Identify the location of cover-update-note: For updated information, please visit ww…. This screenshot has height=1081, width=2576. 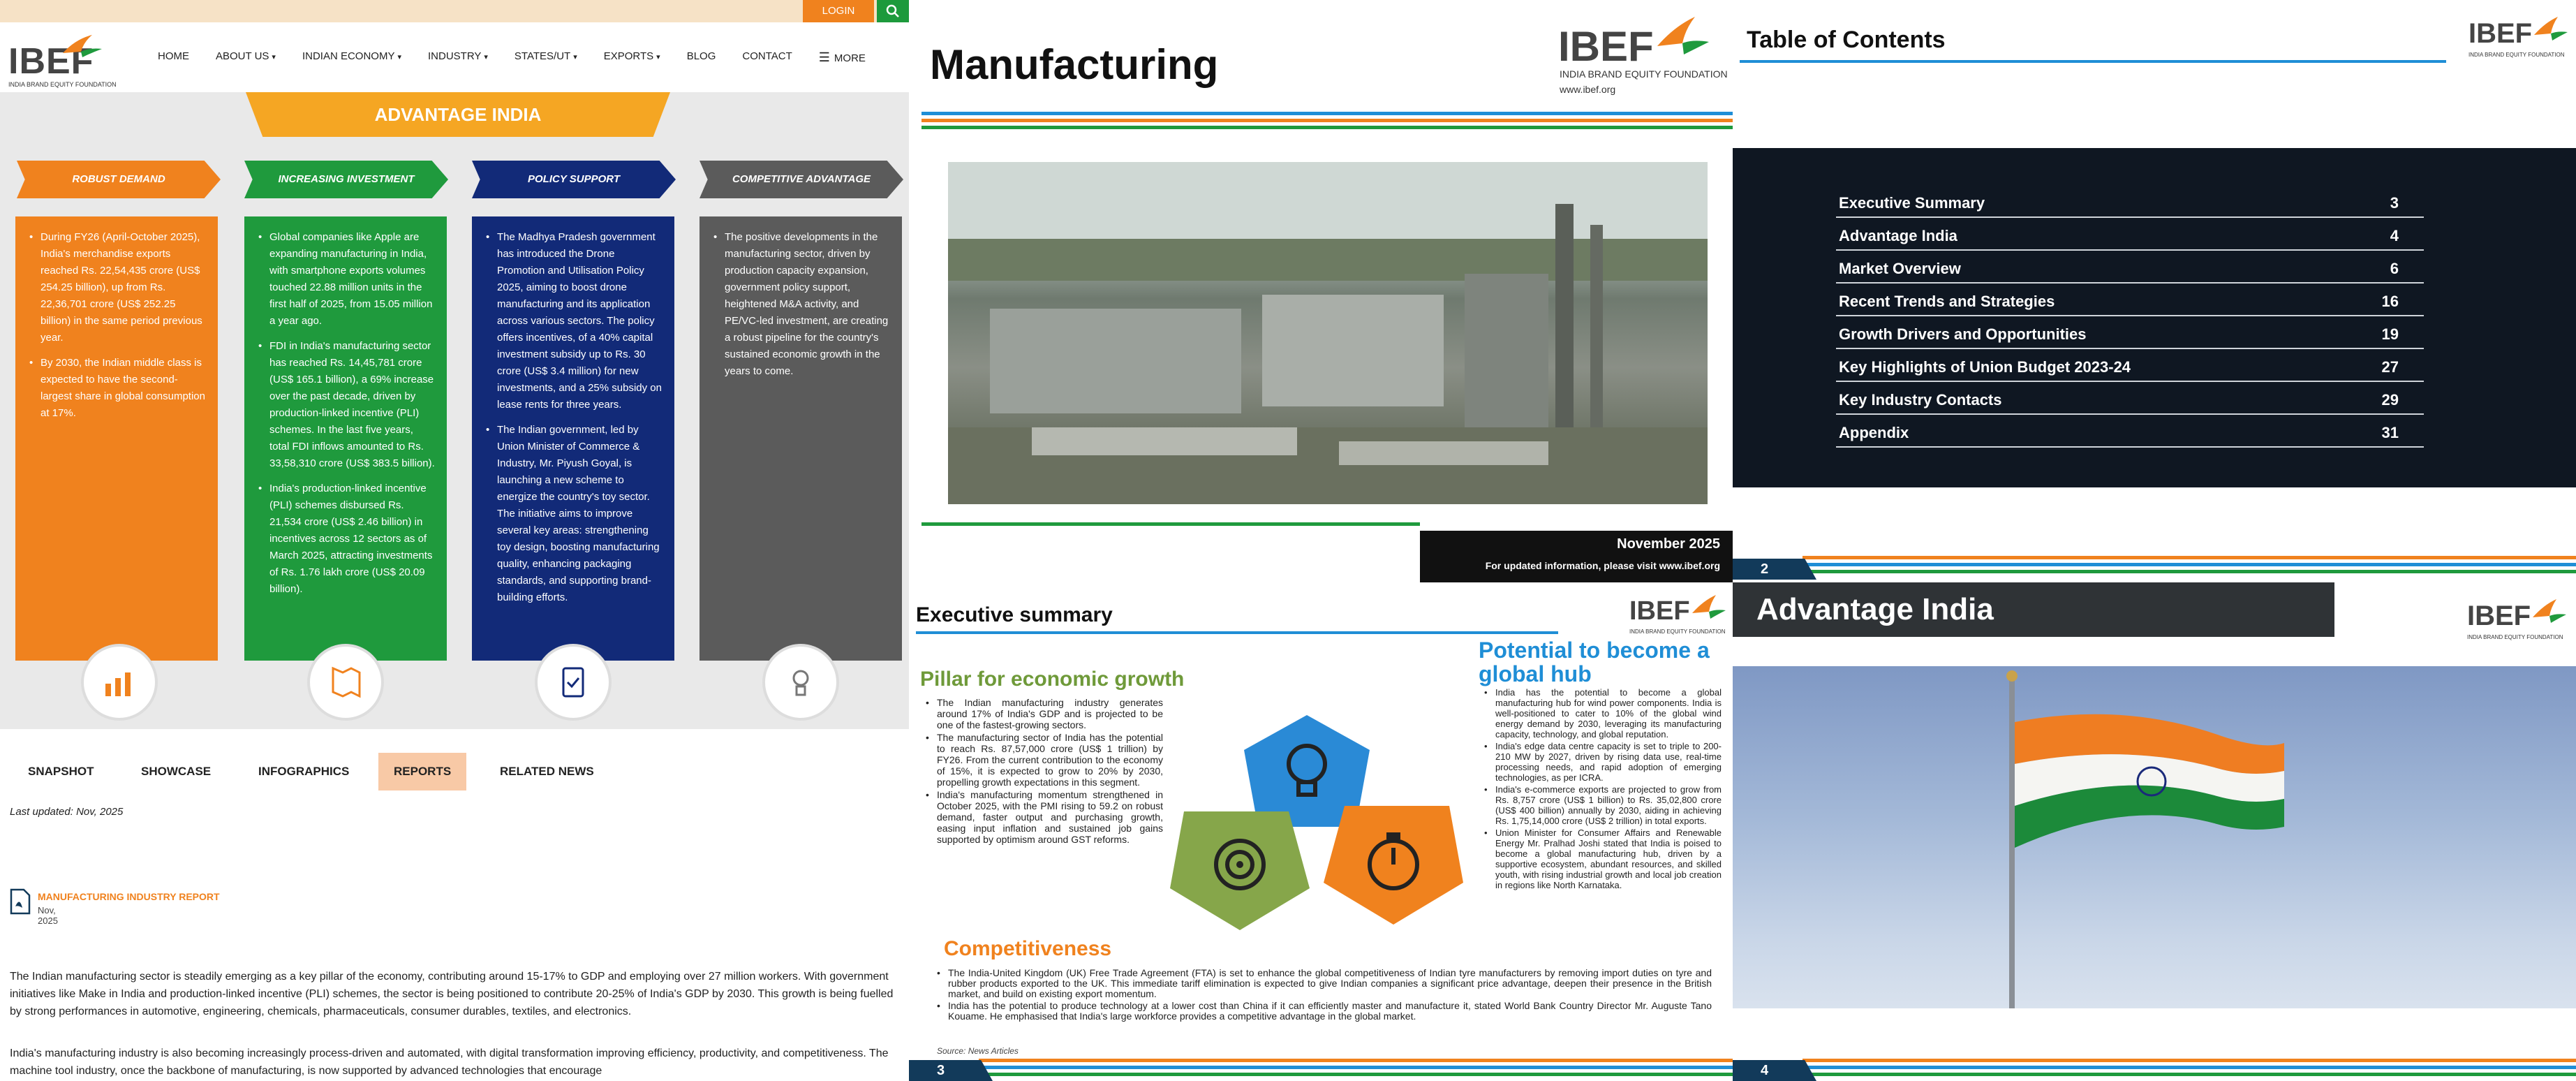
(1602, 565).